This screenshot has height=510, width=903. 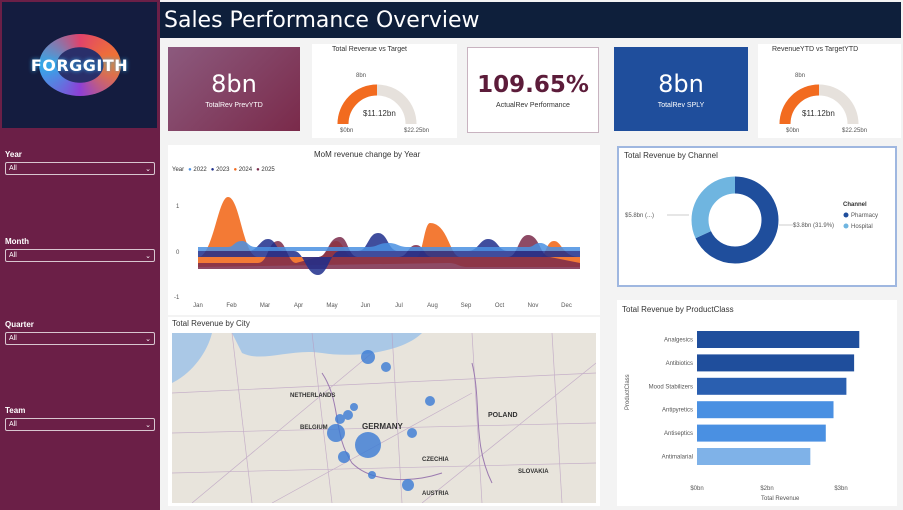 I want to click on category-label: Antimalarial, so click(x=677, y=458).